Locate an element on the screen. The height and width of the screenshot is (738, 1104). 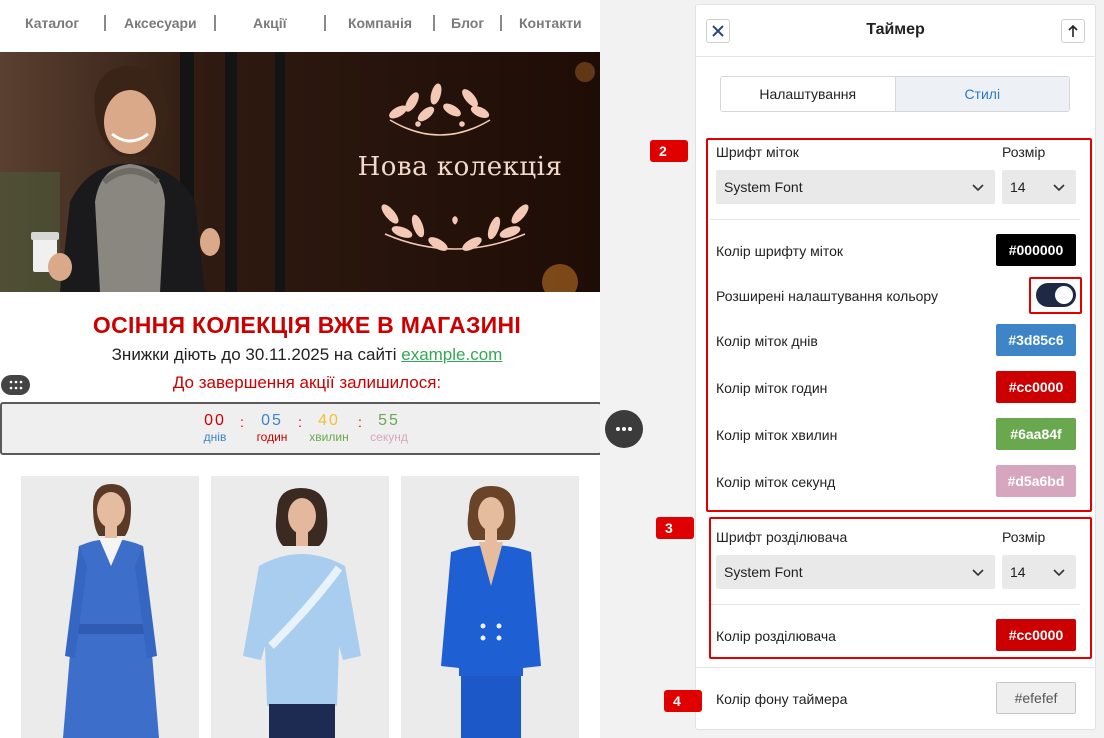
more-dots-icon is located at coordinates (624, 429).